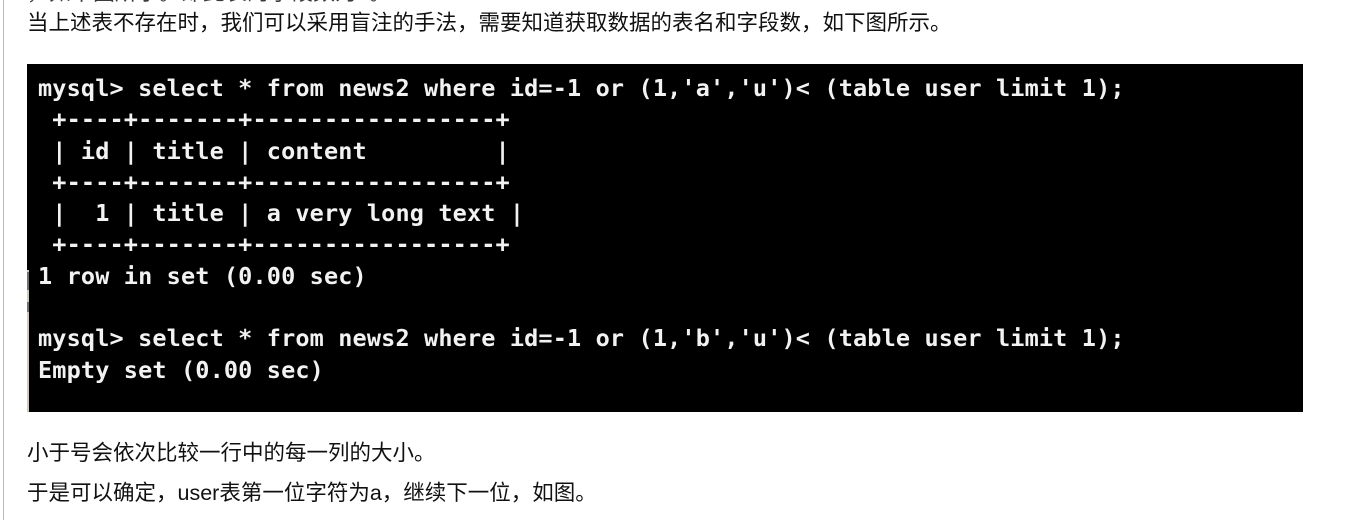 The height and width of the screenshot is (520, 1350). Describe the element at coordinates (672, 3) in the screenshot. I see `clipped-previous-paragraph: ，如下图所示。即此表的字段数为3。` at that location.